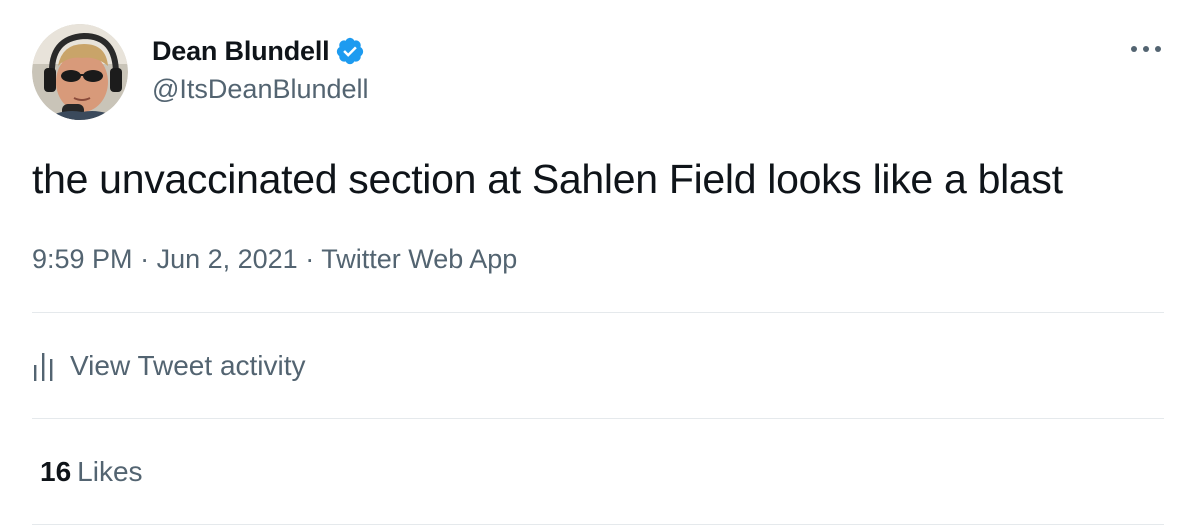 The width and height of the screenshot is (1194, 528). What do you see at coordinates (419, 259) in the screenshot?
I see `tweet-source: Twitter Web App` at bounding box center [419, 259].